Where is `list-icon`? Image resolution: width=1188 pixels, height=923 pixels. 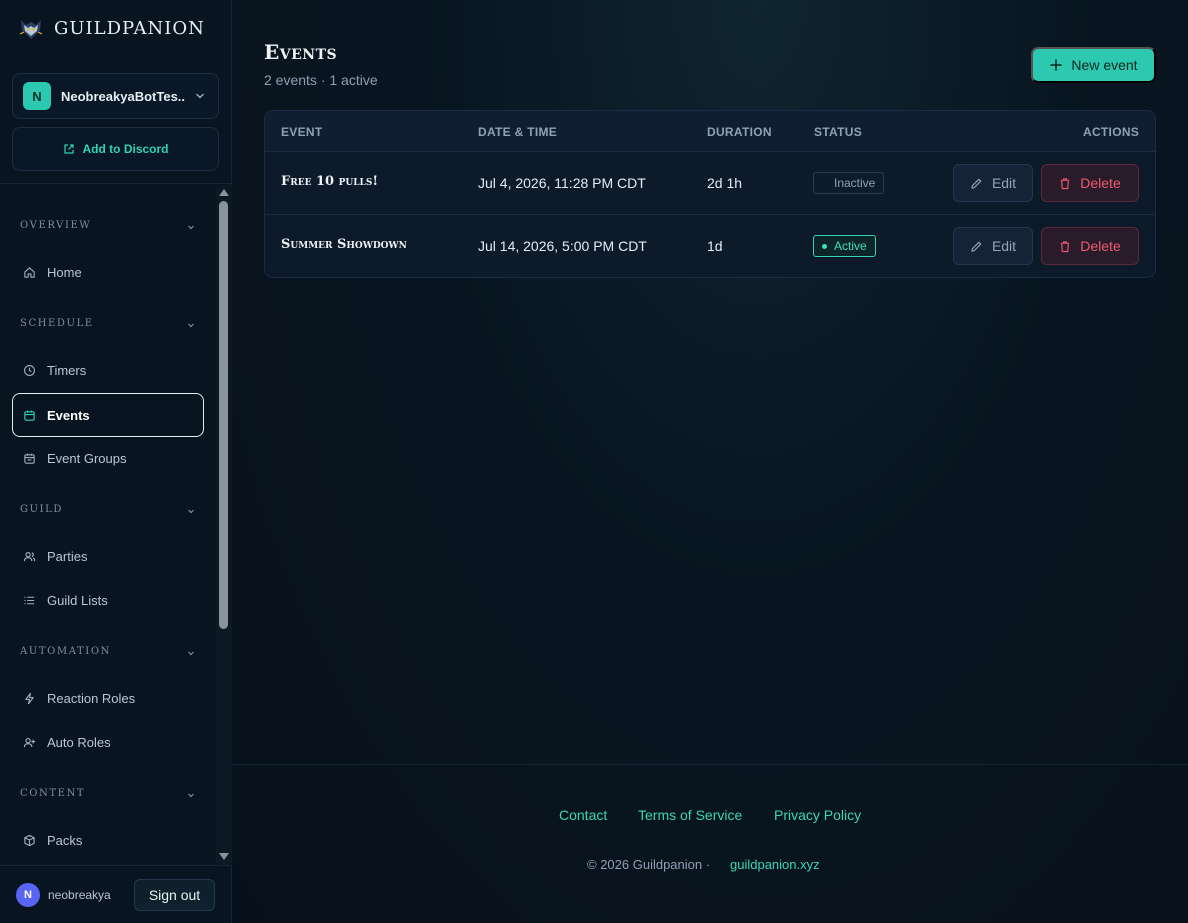 list-icon is located at coordinates (29, 600).